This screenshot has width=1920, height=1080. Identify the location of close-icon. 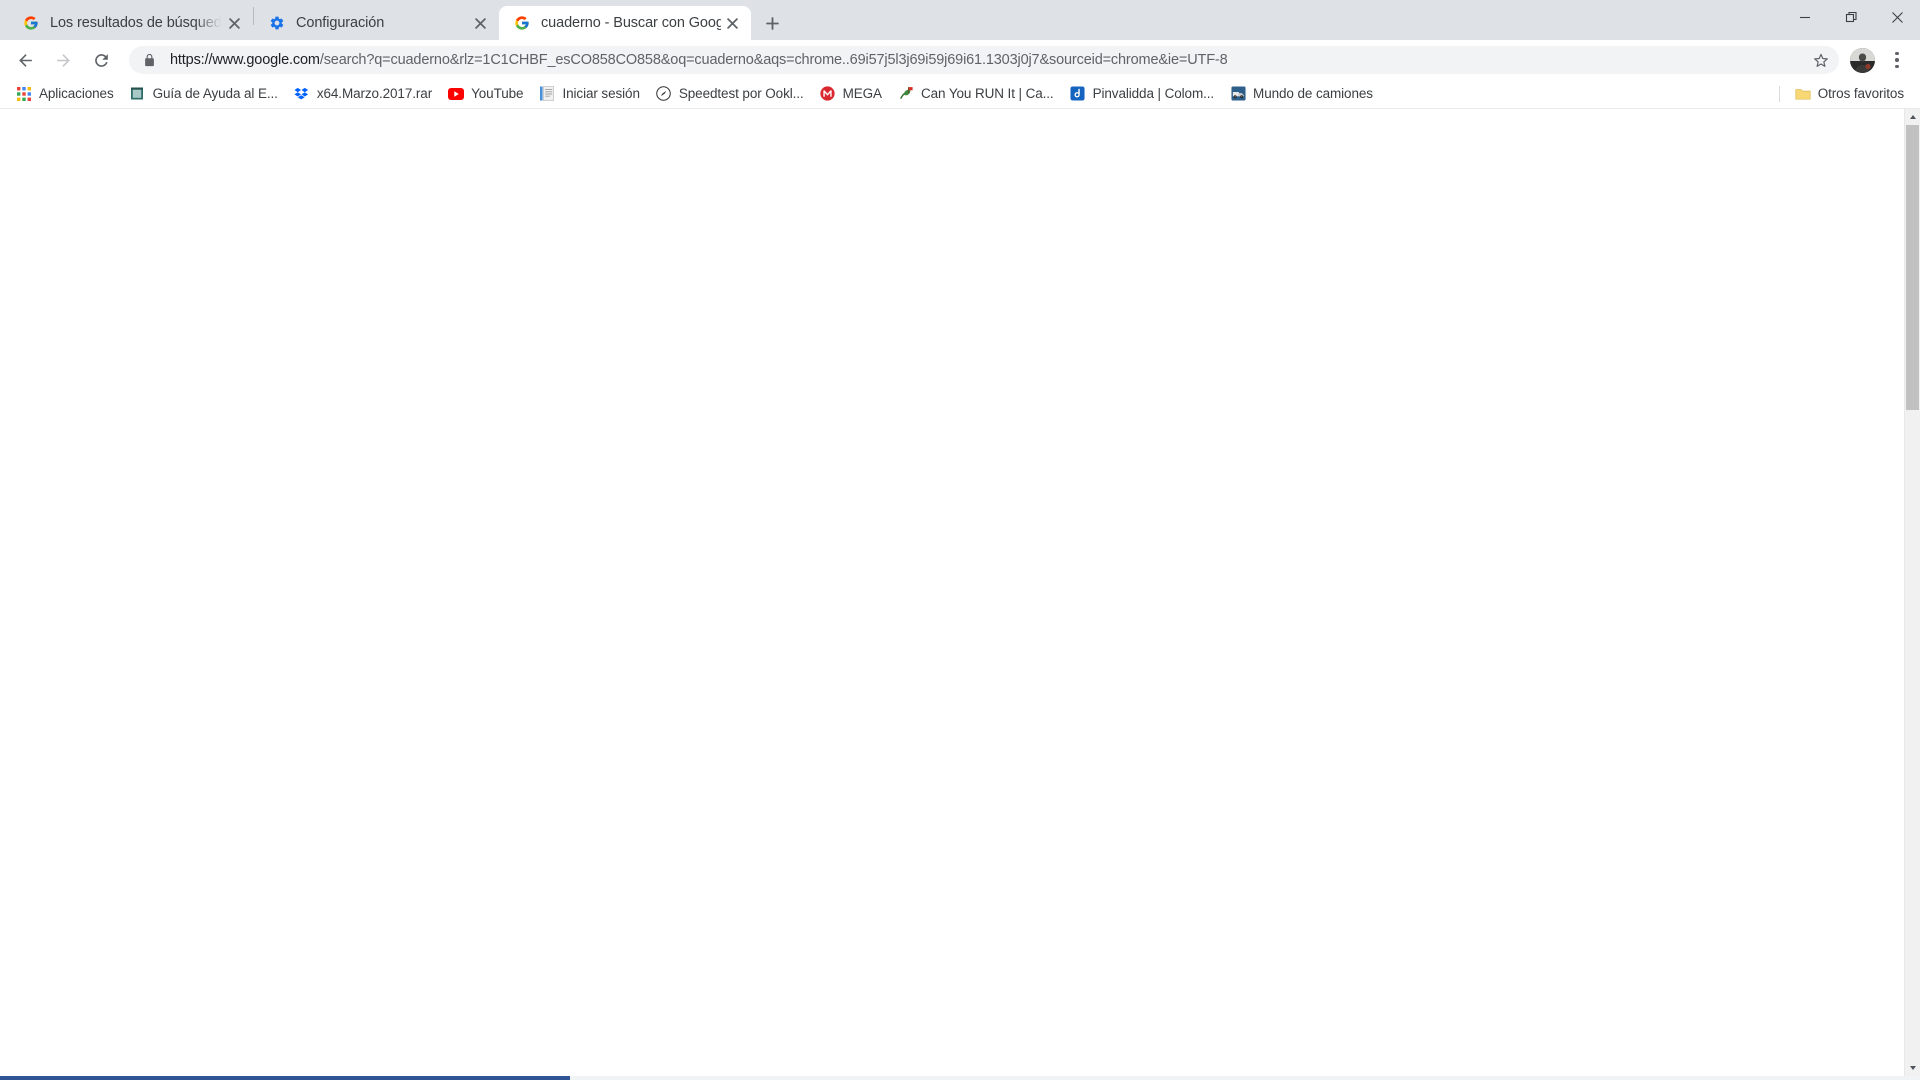
(1897, 17).